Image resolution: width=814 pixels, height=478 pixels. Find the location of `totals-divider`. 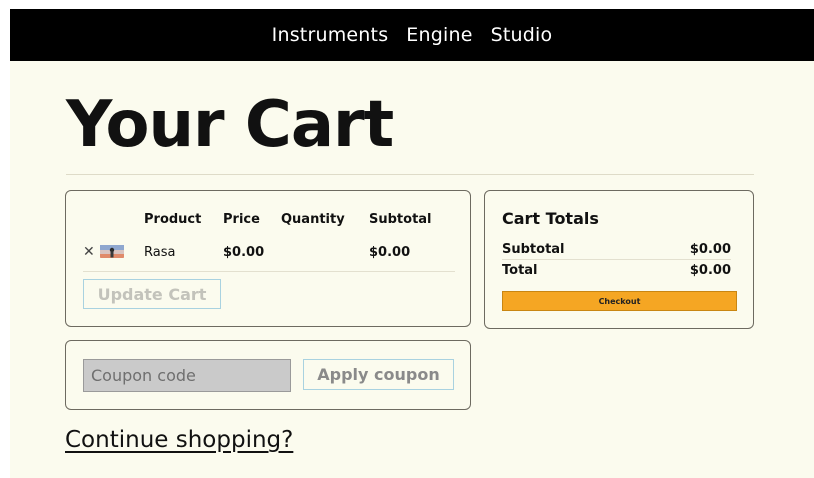

totals-divider is located at coordinates (616, 259).